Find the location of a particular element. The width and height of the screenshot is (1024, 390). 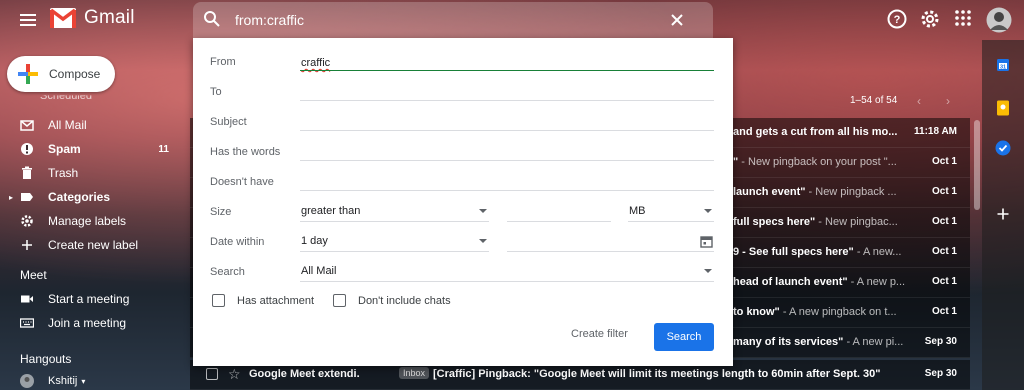

previous-page-icon: ‹ is located at coordinates (919, 101).